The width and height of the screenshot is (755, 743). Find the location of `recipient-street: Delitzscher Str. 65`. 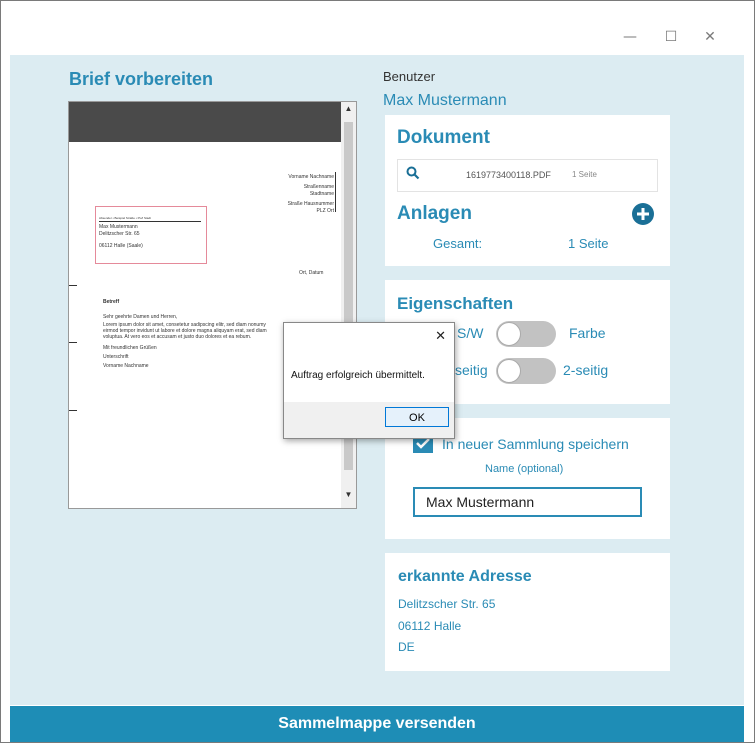

recipient-street: Delitzscher Str. 65 is located at coordinates (119, 234).